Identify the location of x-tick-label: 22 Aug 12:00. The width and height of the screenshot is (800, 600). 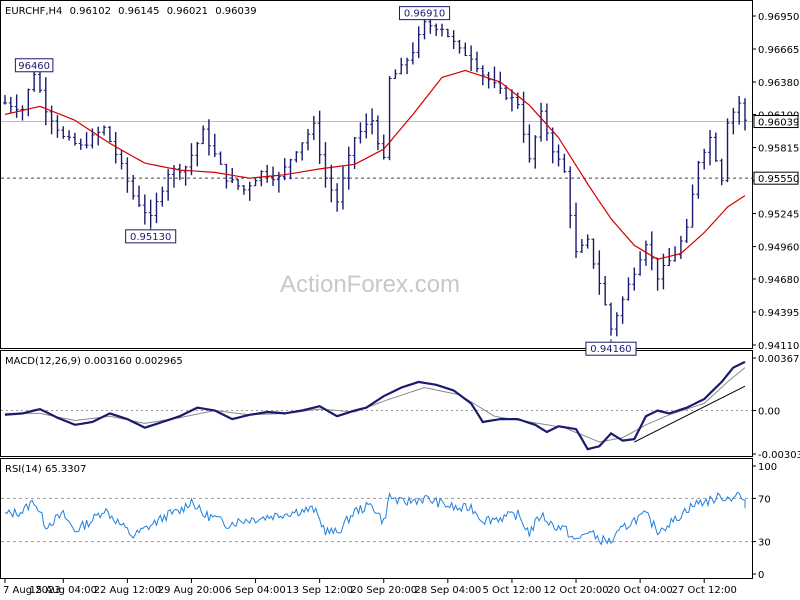
(127, 590).